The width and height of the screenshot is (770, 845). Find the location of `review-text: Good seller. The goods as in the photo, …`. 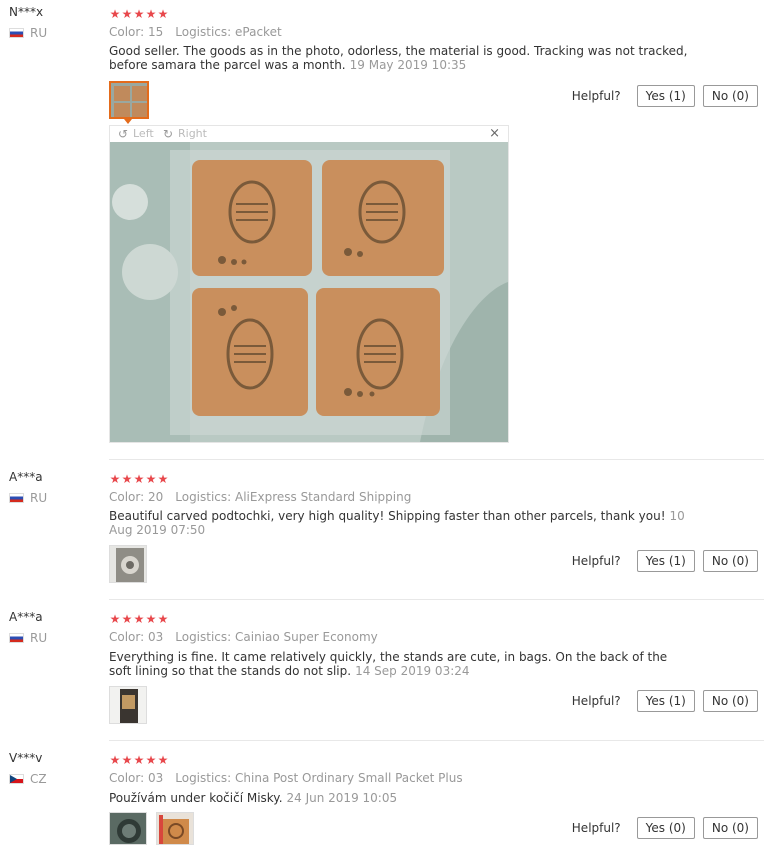

review-text: Good seller. The goods as in the photo, … is located at coordinates (399, 58).